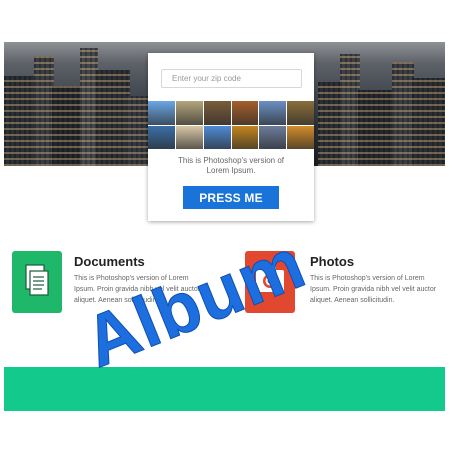 This screenshot has width=450, height=450. I want to click on press-me-button: PRESS ME, so click(231, 197).